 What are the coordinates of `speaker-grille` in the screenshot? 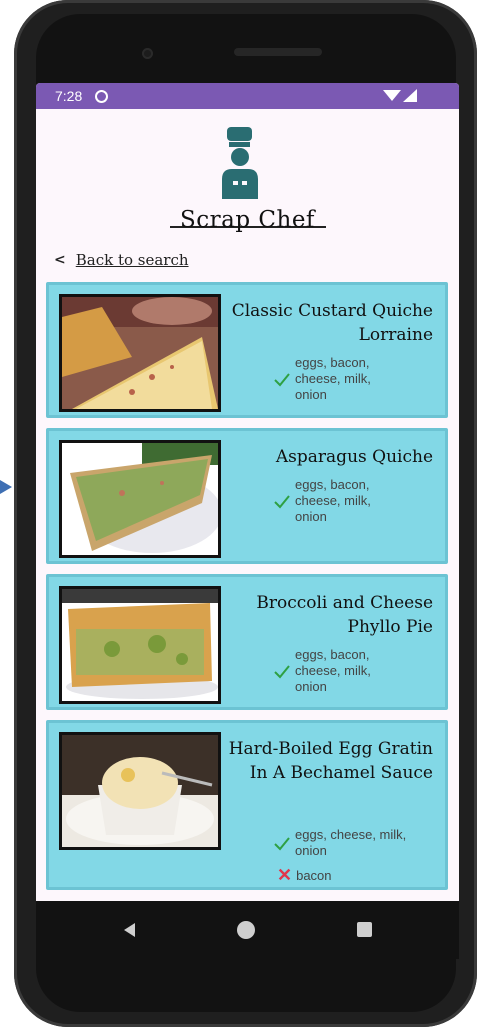 It's located at (278, 52).